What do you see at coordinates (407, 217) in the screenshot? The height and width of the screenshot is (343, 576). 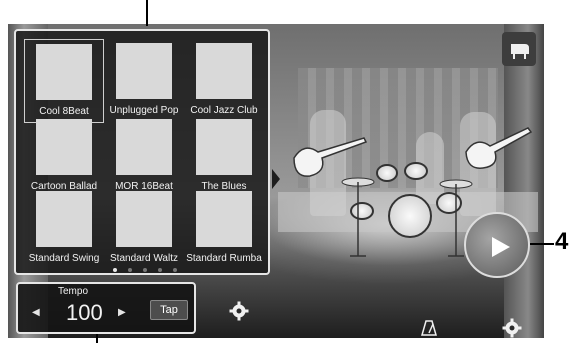 I see `cymbal-stand-icon` at bounding box center [407, 217].